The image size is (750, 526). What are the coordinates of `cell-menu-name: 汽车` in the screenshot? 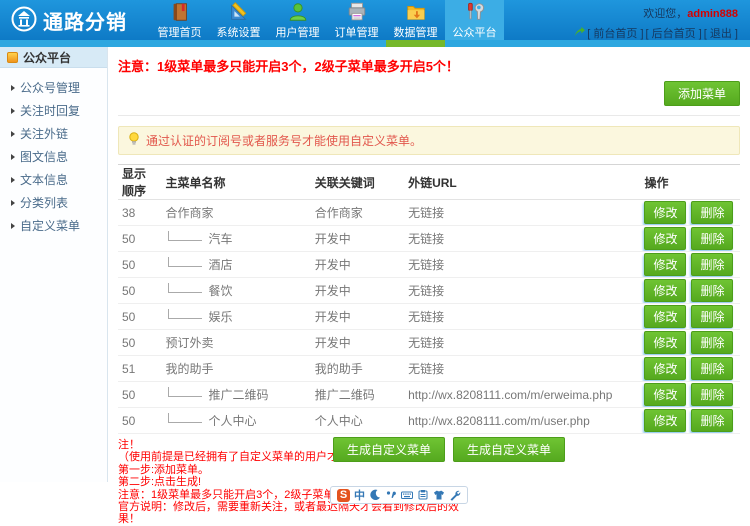 It's located at (236, 238).